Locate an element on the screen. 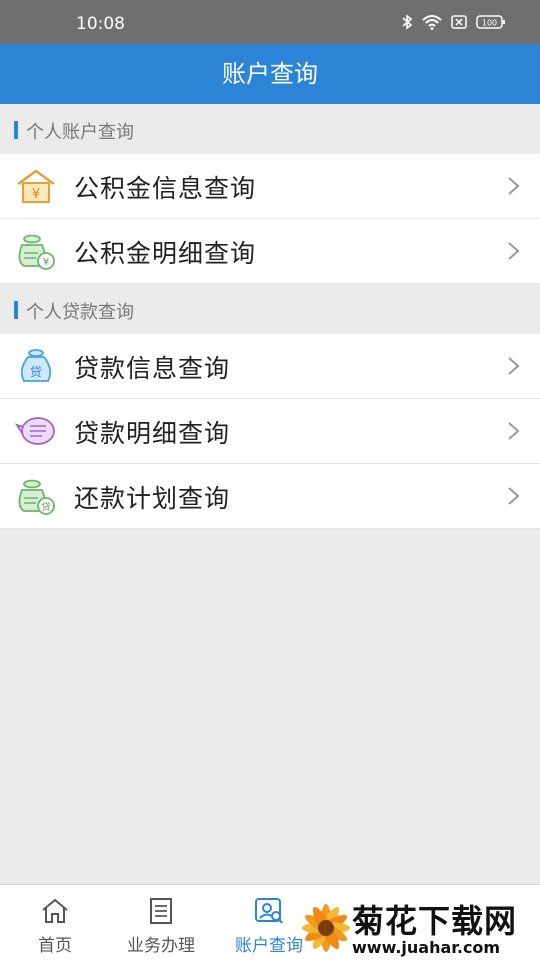 Image resolution: width=540 pixels, height=961 pixels. section-title: 个人账户查询 is located at coordinates (80, 132).